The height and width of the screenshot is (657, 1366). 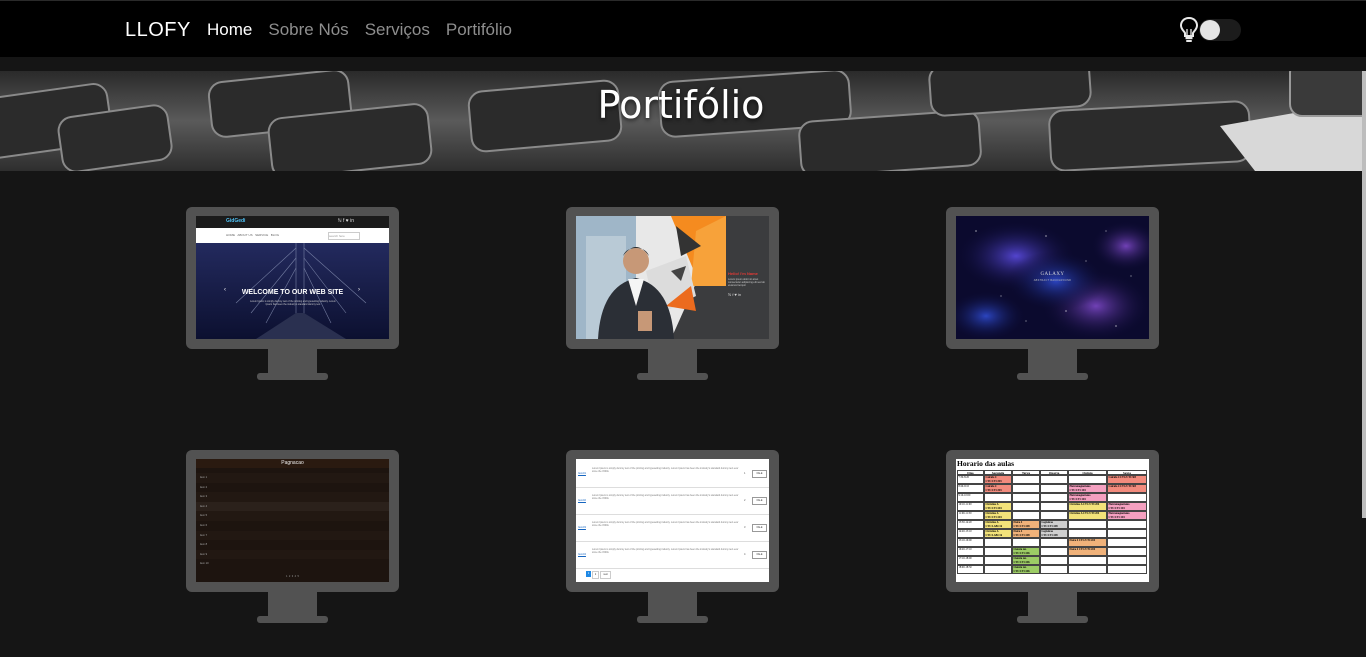 I want to click on schedule-cell: 17:10-18:00, so click(x=970, y=560).